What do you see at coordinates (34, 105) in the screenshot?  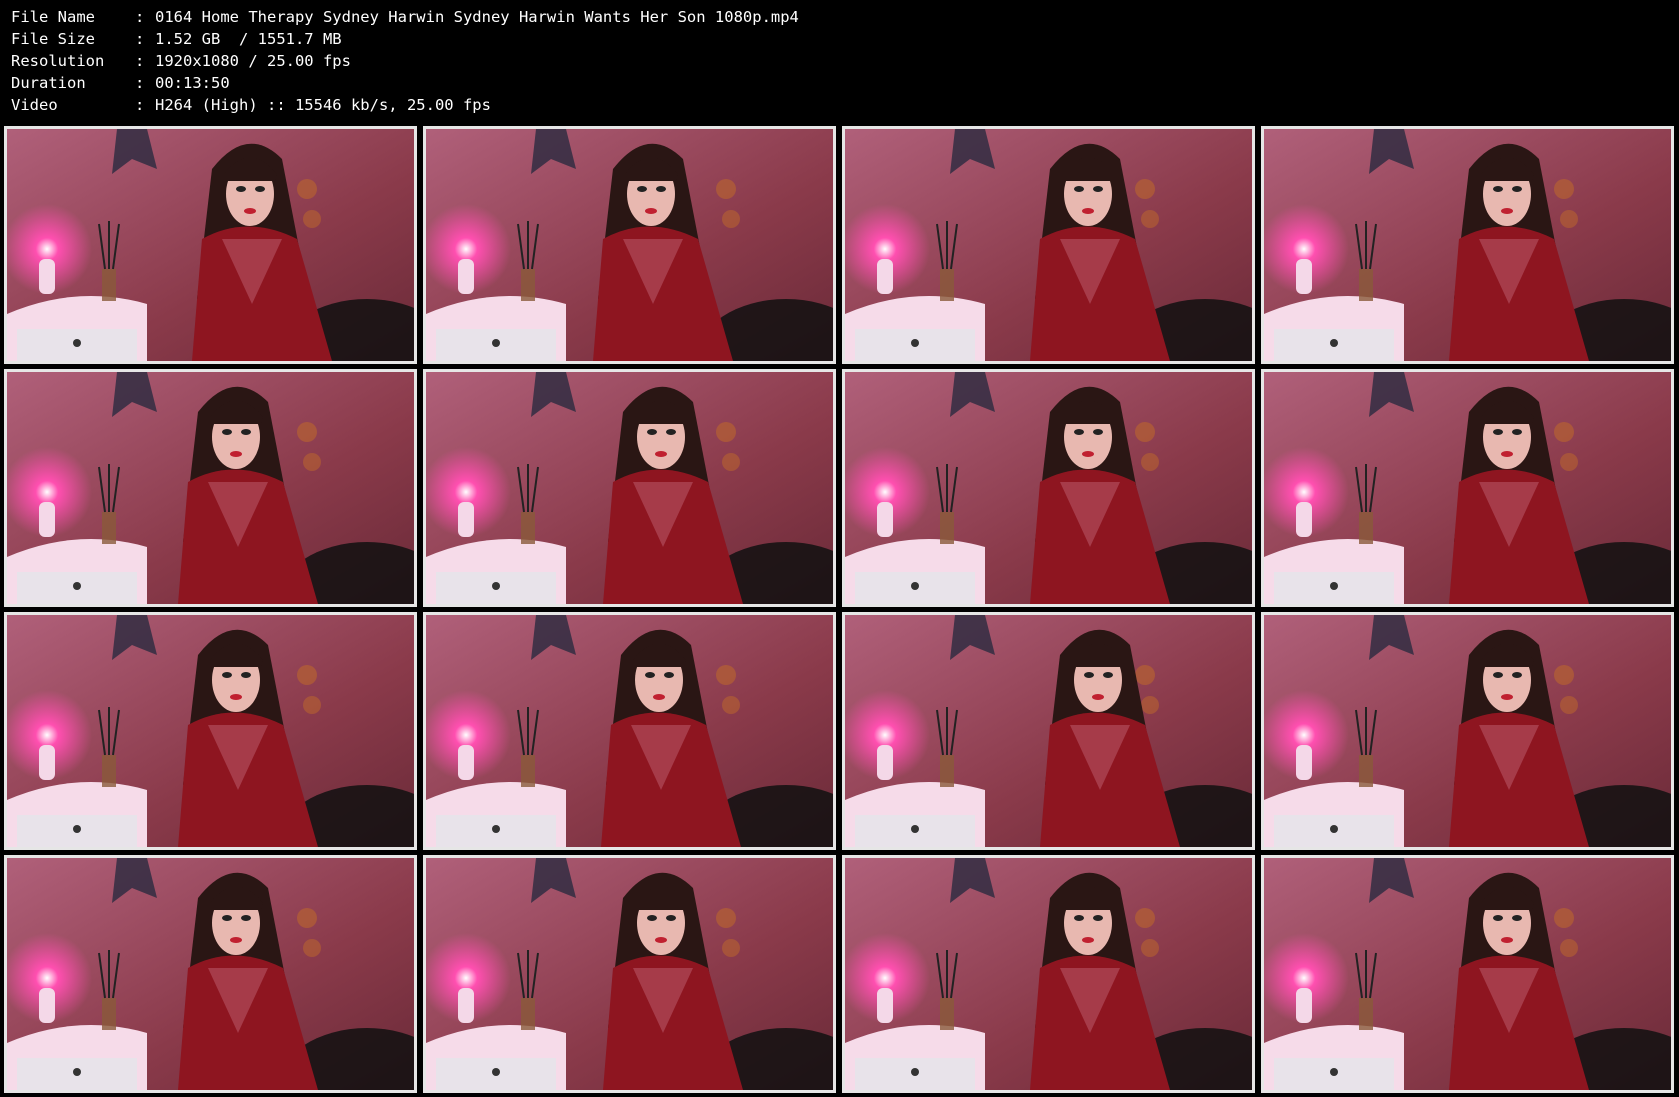 I see `video-label: Video` at bounding box center [34, 105].